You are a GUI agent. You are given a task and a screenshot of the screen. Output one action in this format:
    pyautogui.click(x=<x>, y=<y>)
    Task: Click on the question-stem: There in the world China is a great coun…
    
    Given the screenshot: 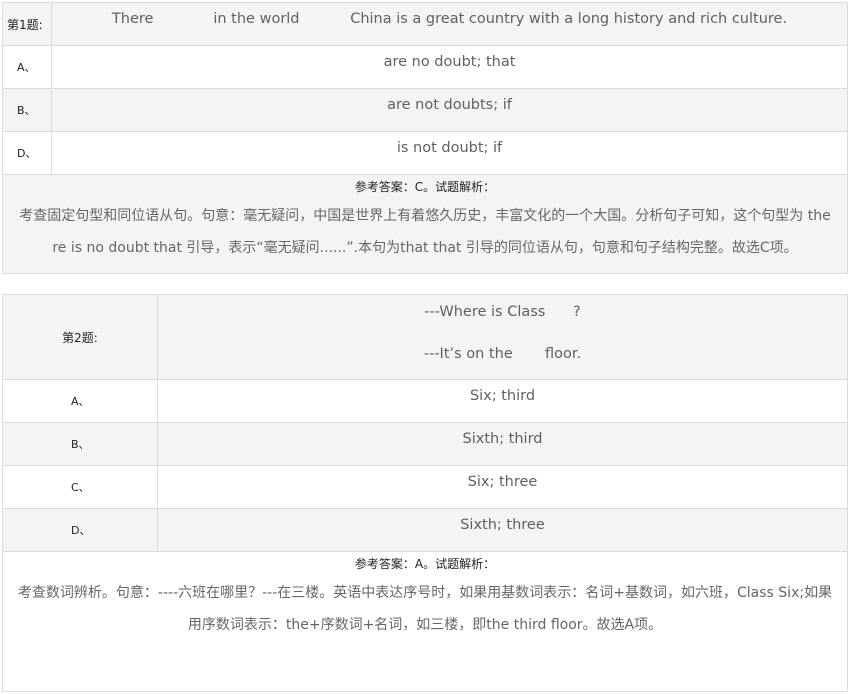 What is the action you would take?
    pyautogui.click(x=449, y=24)
    